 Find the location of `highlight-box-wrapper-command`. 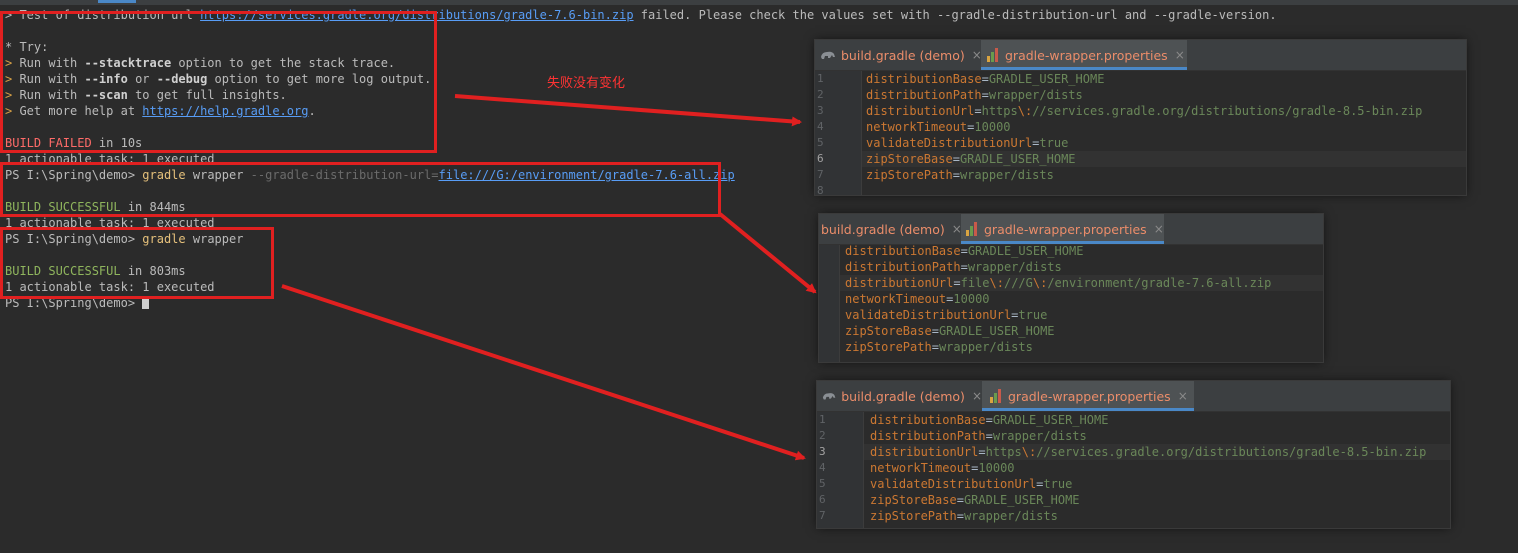

highlight-box-wrapper-command is located at coordinates (137, 263).